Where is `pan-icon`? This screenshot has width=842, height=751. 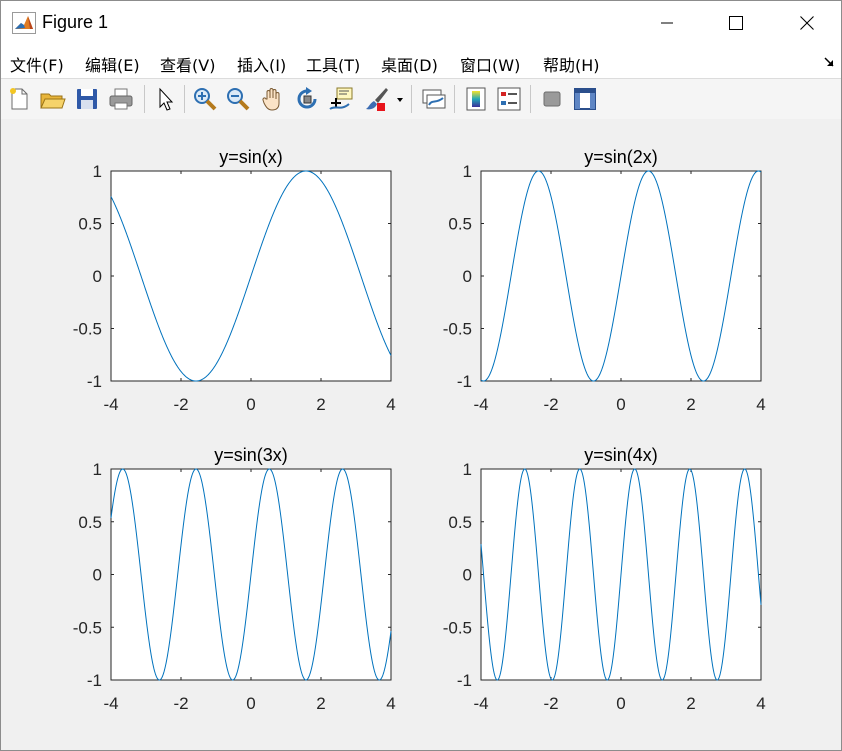 pan-icon is located at coordinates (273, 99).